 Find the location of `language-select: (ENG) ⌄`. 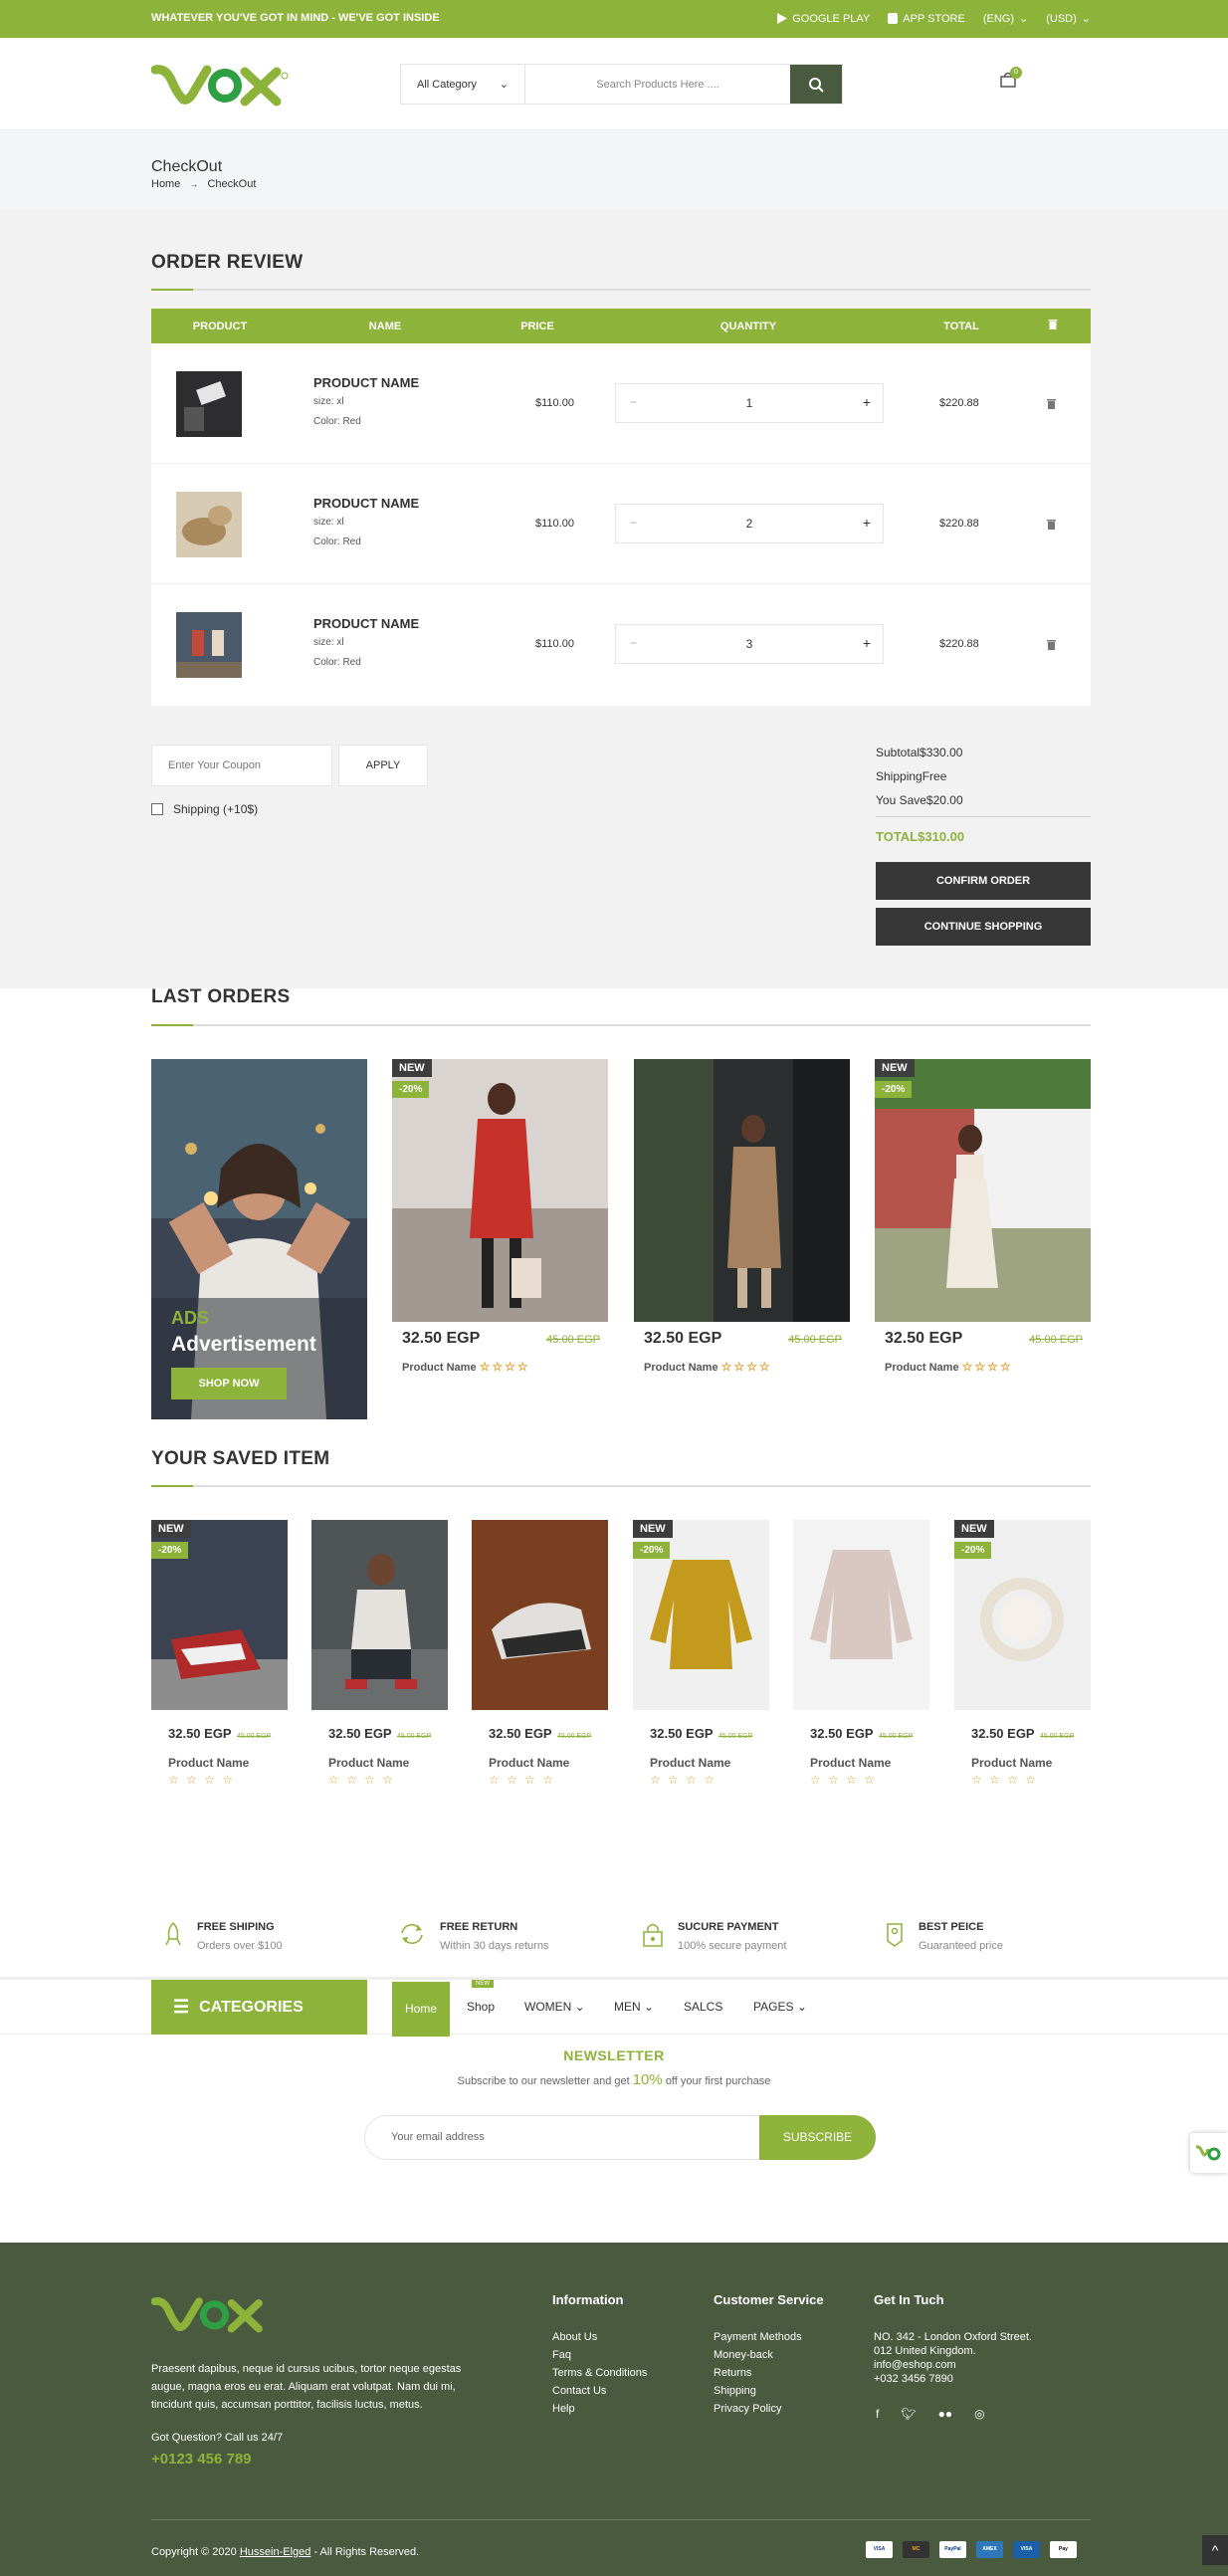

language-select: (ENG) ⌄ is located at coordinates (1005, 19).